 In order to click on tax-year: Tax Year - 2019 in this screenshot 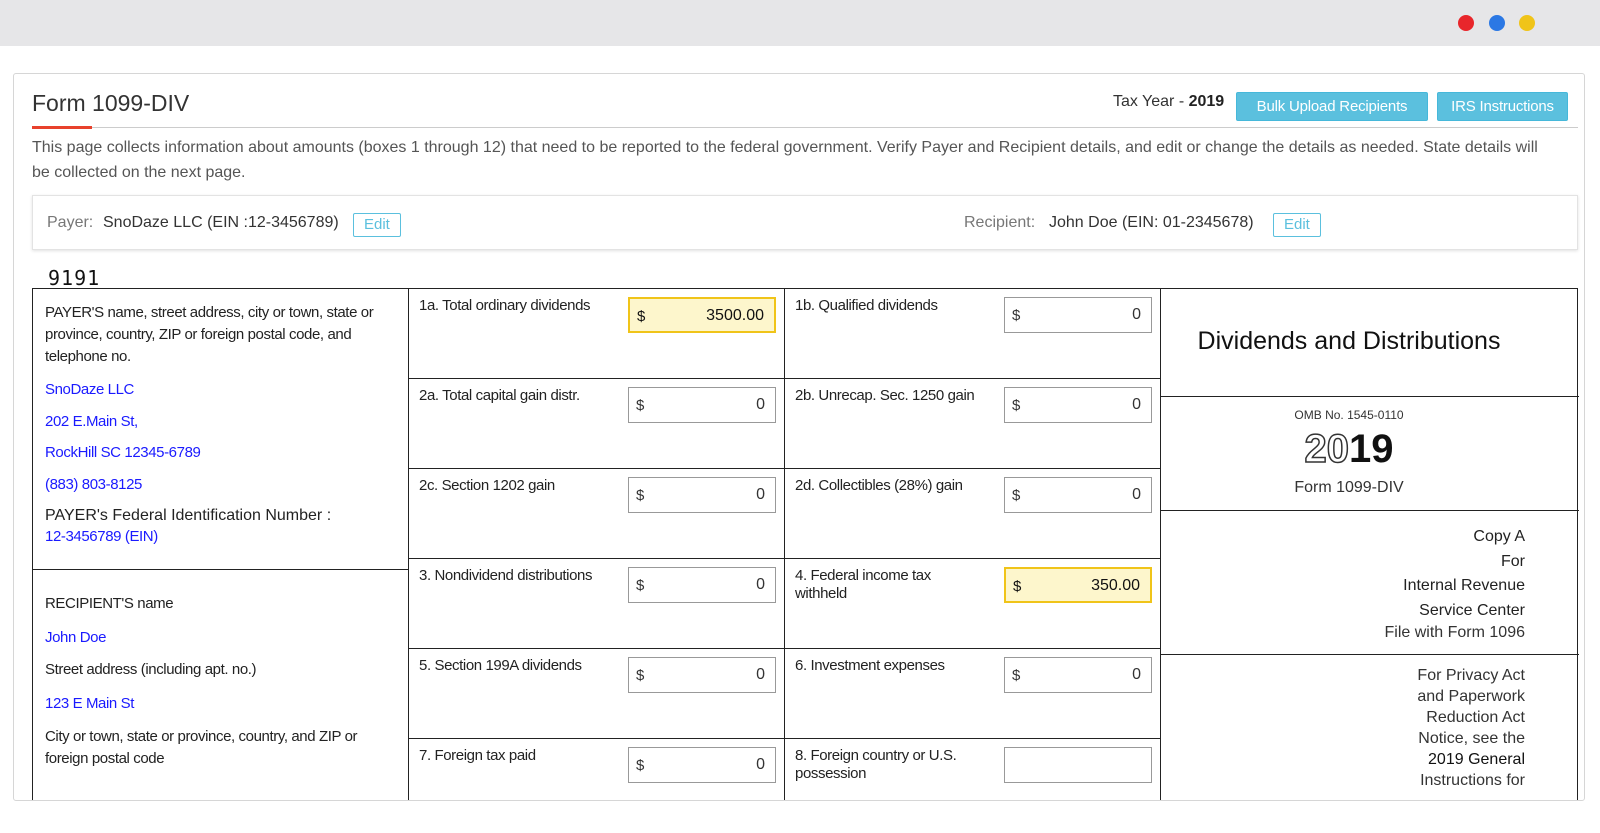, I will do `click(1168, 102)`.